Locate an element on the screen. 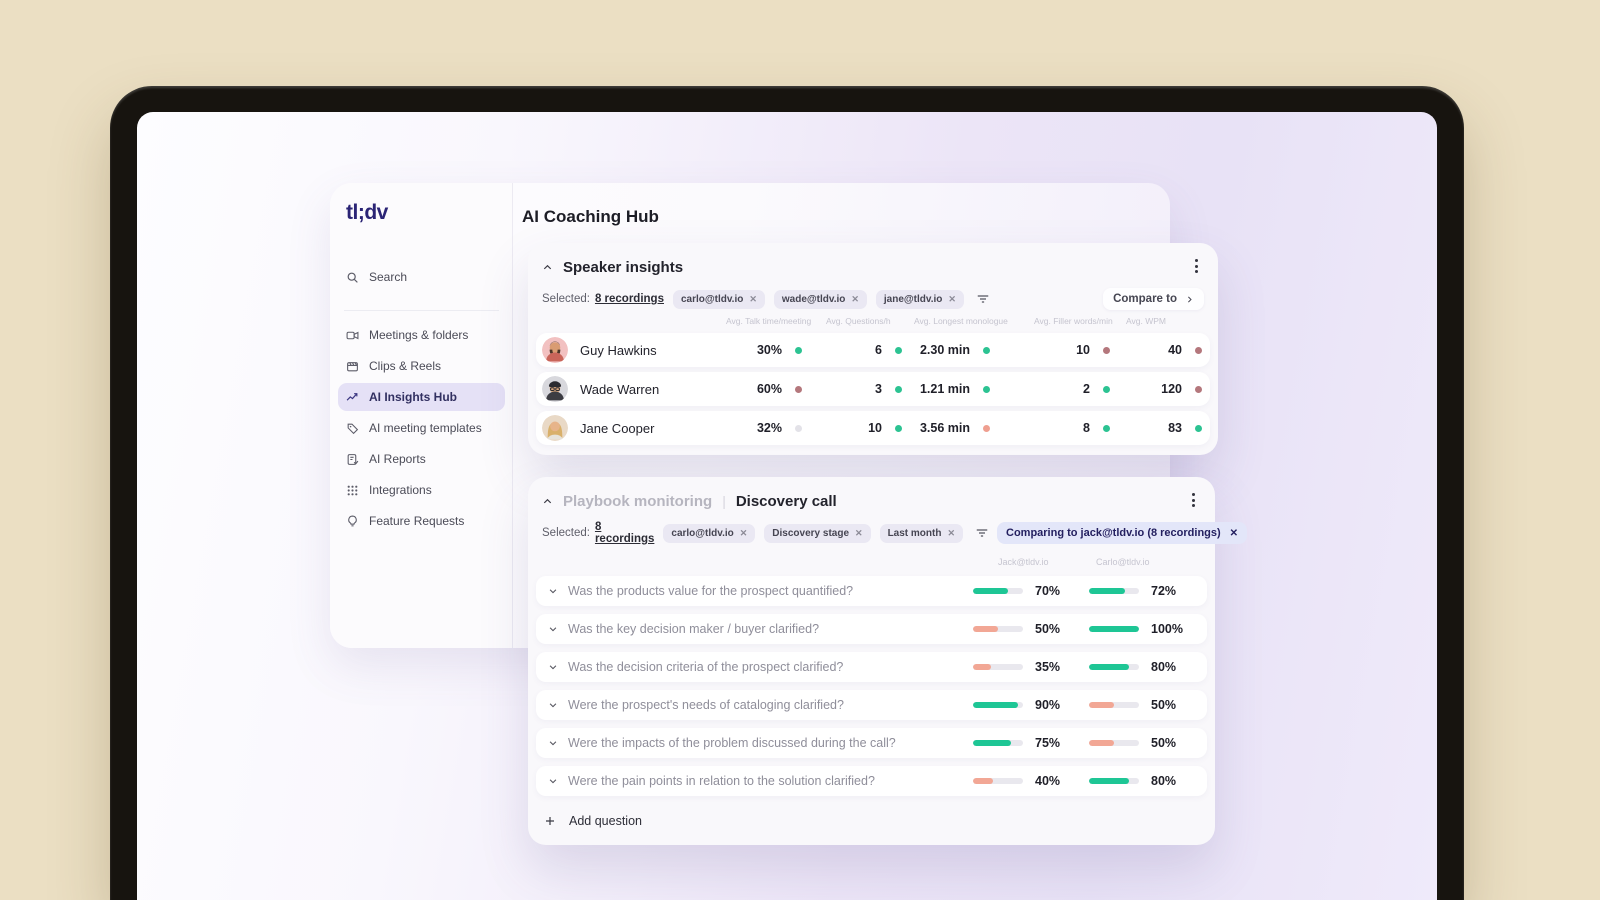 The height and width of the screenshot is (900, 1600). tldv-logo: tl;dv is located at coordinates (367, 212).